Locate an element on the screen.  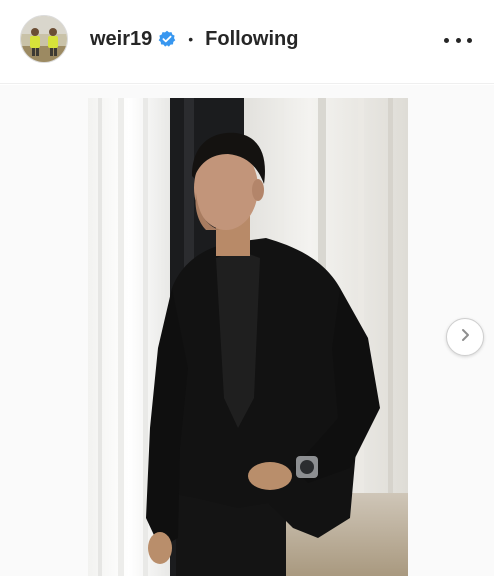
next-photo-button is located at coordinates (465, 337).